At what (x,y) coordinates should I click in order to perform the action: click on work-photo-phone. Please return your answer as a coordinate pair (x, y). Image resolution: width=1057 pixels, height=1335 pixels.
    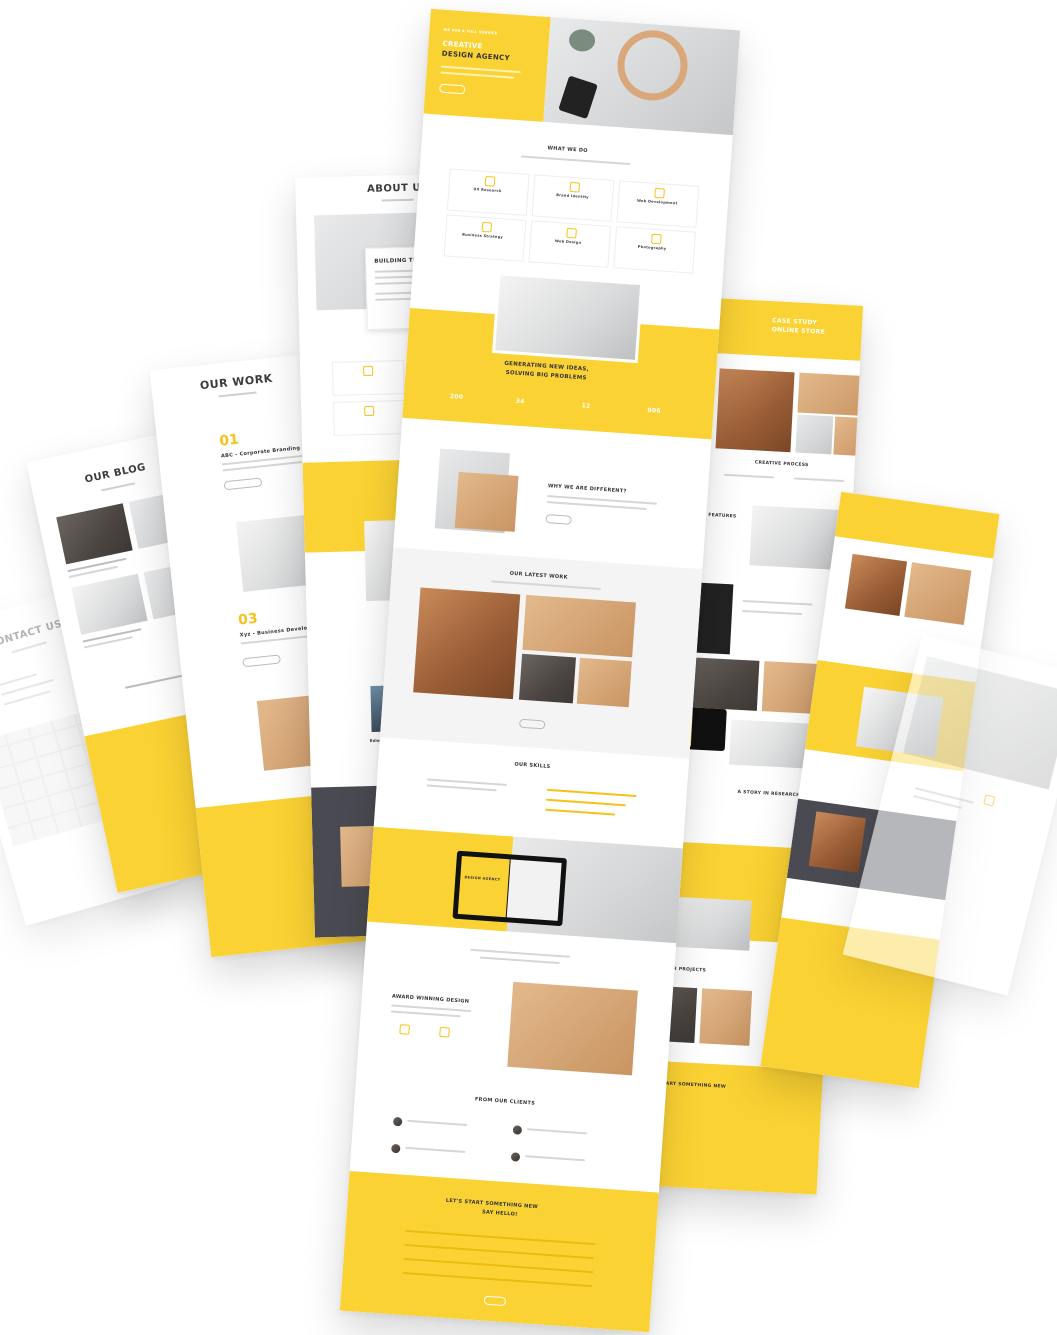
    Looking at the image, I should click on (579, 626).